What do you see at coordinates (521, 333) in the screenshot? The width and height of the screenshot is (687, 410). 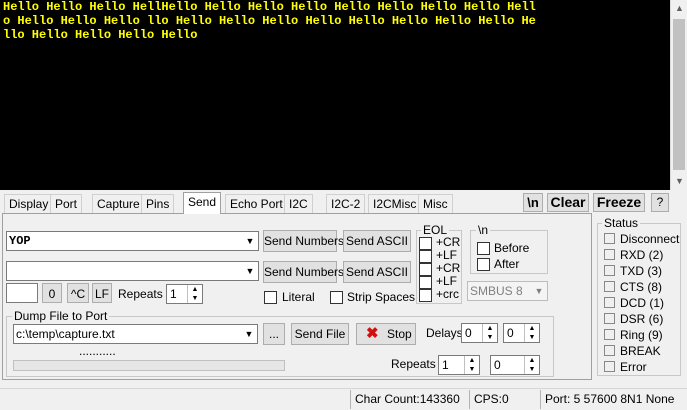 I see `delay-spinner-2: 0 ▲ ▼` at bounding box center [521, 333].